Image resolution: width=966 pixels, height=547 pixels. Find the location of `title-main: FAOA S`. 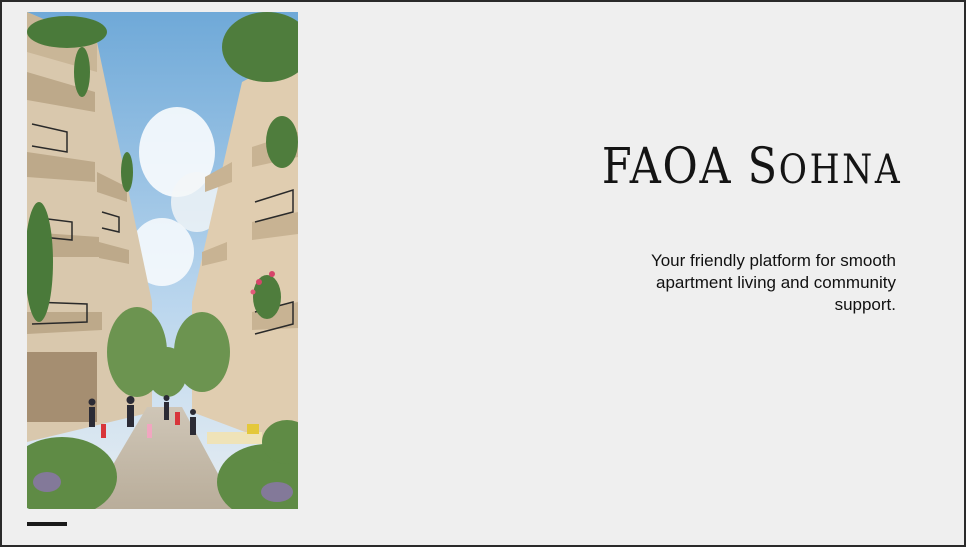

title-main: FAOA S is located at coordinates (690, 166).